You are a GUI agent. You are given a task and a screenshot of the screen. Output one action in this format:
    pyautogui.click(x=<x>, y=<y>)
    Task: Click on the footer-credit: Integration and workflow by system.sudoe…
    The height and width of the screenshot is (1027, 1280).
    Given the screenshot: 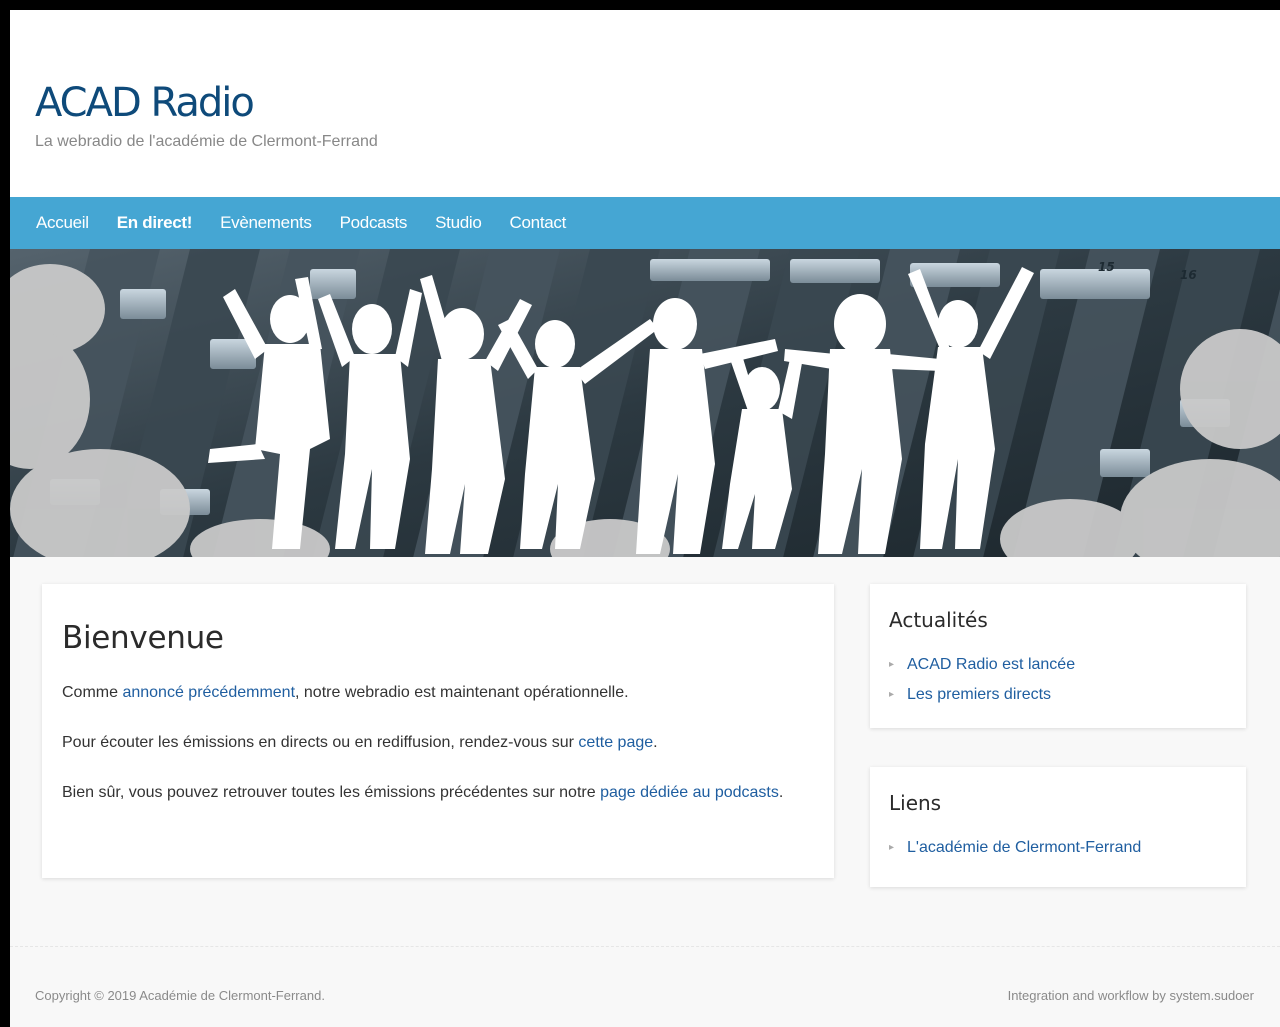 What is the action you would take?
    pyautogui.click(x=1130, y=995)
    